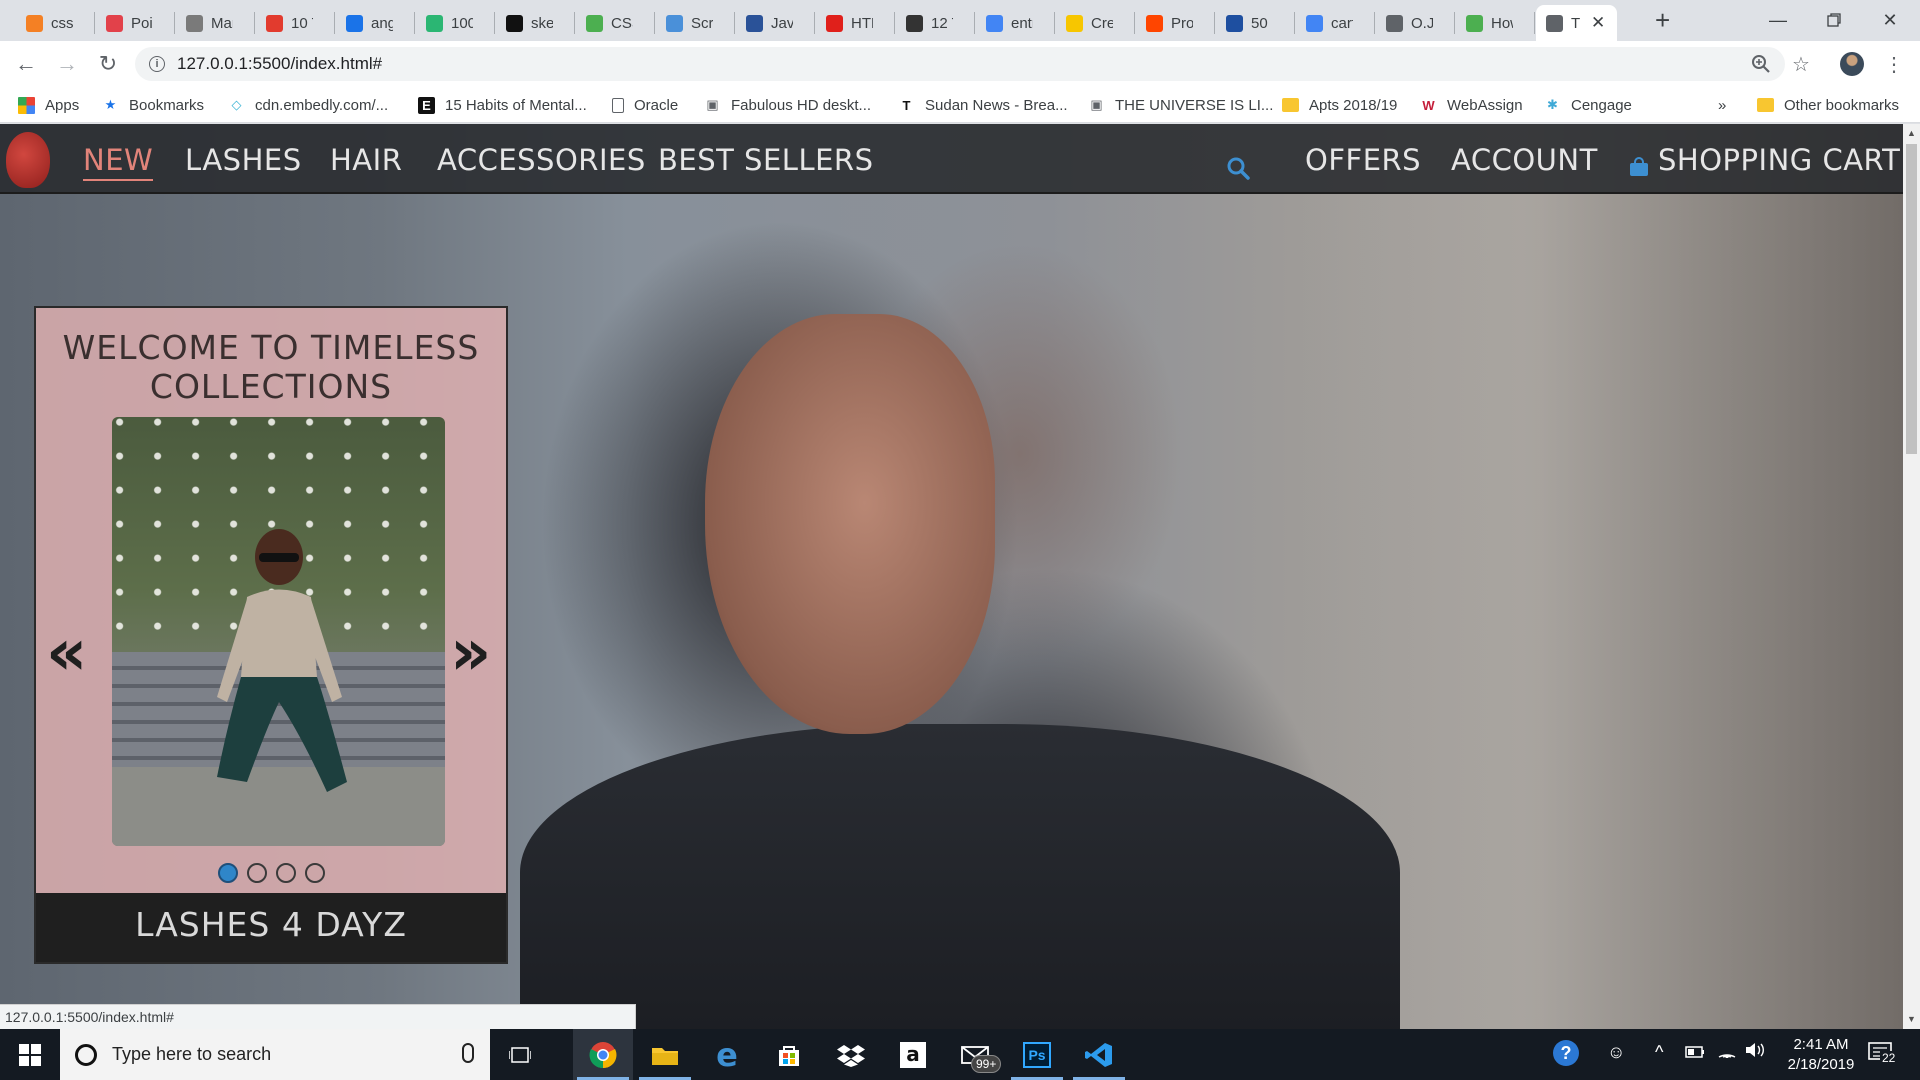 Image resolution: width=1920 pixels, height=1080 pixels. Describe the element at coordinates (1566, 1053) in the screenshot. I see `help-icon: ?` at that location.